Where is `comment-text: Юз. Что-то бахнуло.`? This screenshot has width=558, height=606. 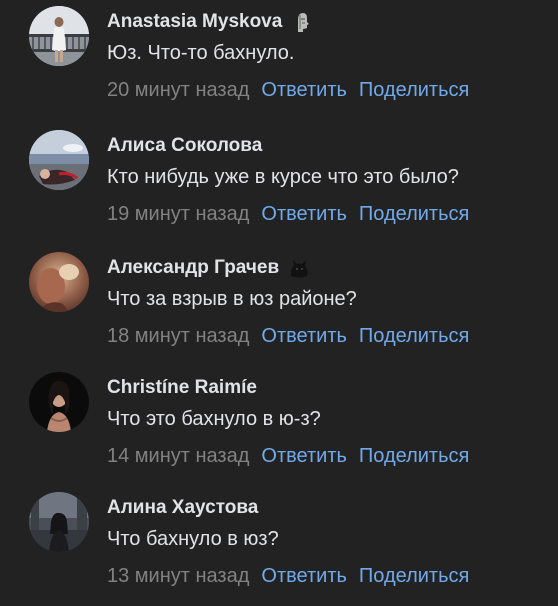 comment-text: Юз. Что-то бахнуло. is located at coordinates (201, 53).